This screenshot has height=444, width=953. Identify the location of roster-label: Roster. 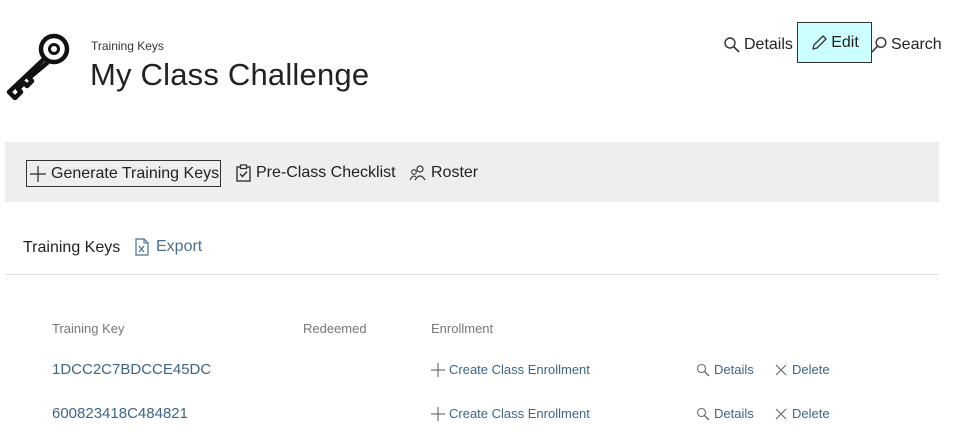
(455, 172).